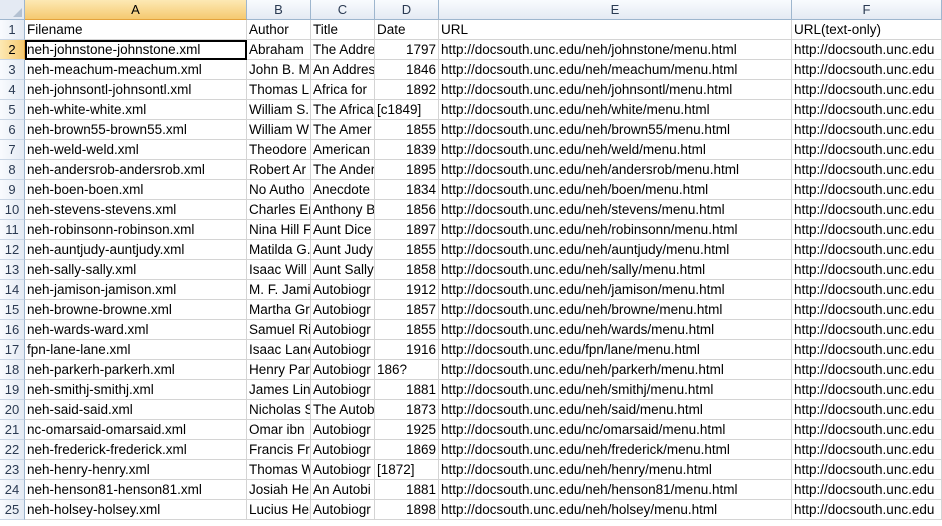 This screenshot has height=526, width=942. What do you see at coordinates (136, 270) in the screenshot?
I see `cell-filename: neh-sally-sally.xml` at bounding box center [136, 270].